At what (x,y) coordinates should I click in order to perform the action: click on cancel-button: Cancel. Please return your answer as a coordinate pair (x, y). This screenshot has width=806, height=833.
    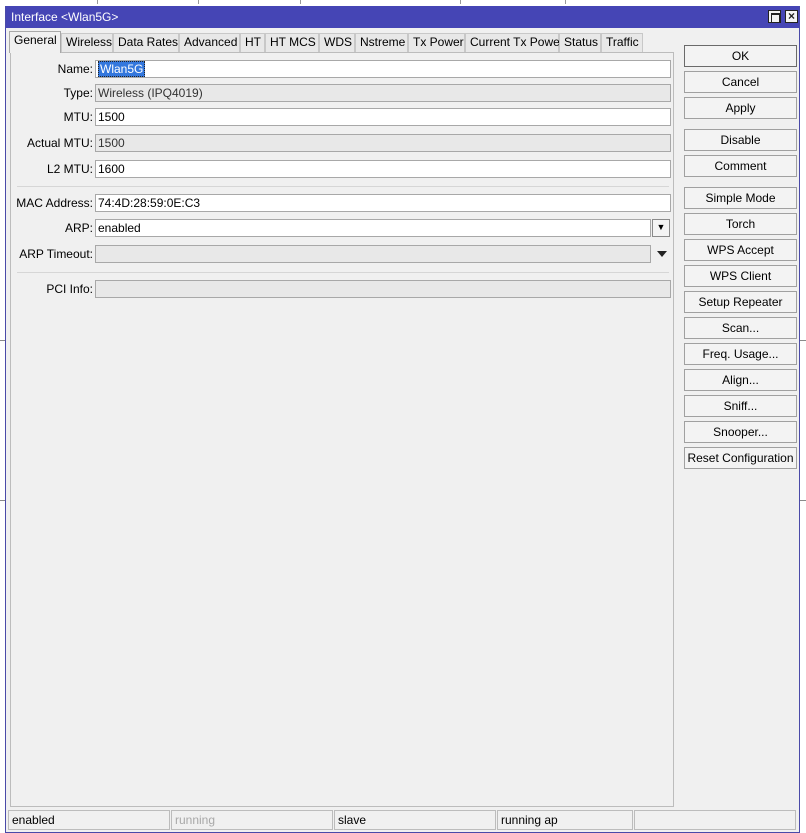
    Looking at the image, I should click on (740, 82).